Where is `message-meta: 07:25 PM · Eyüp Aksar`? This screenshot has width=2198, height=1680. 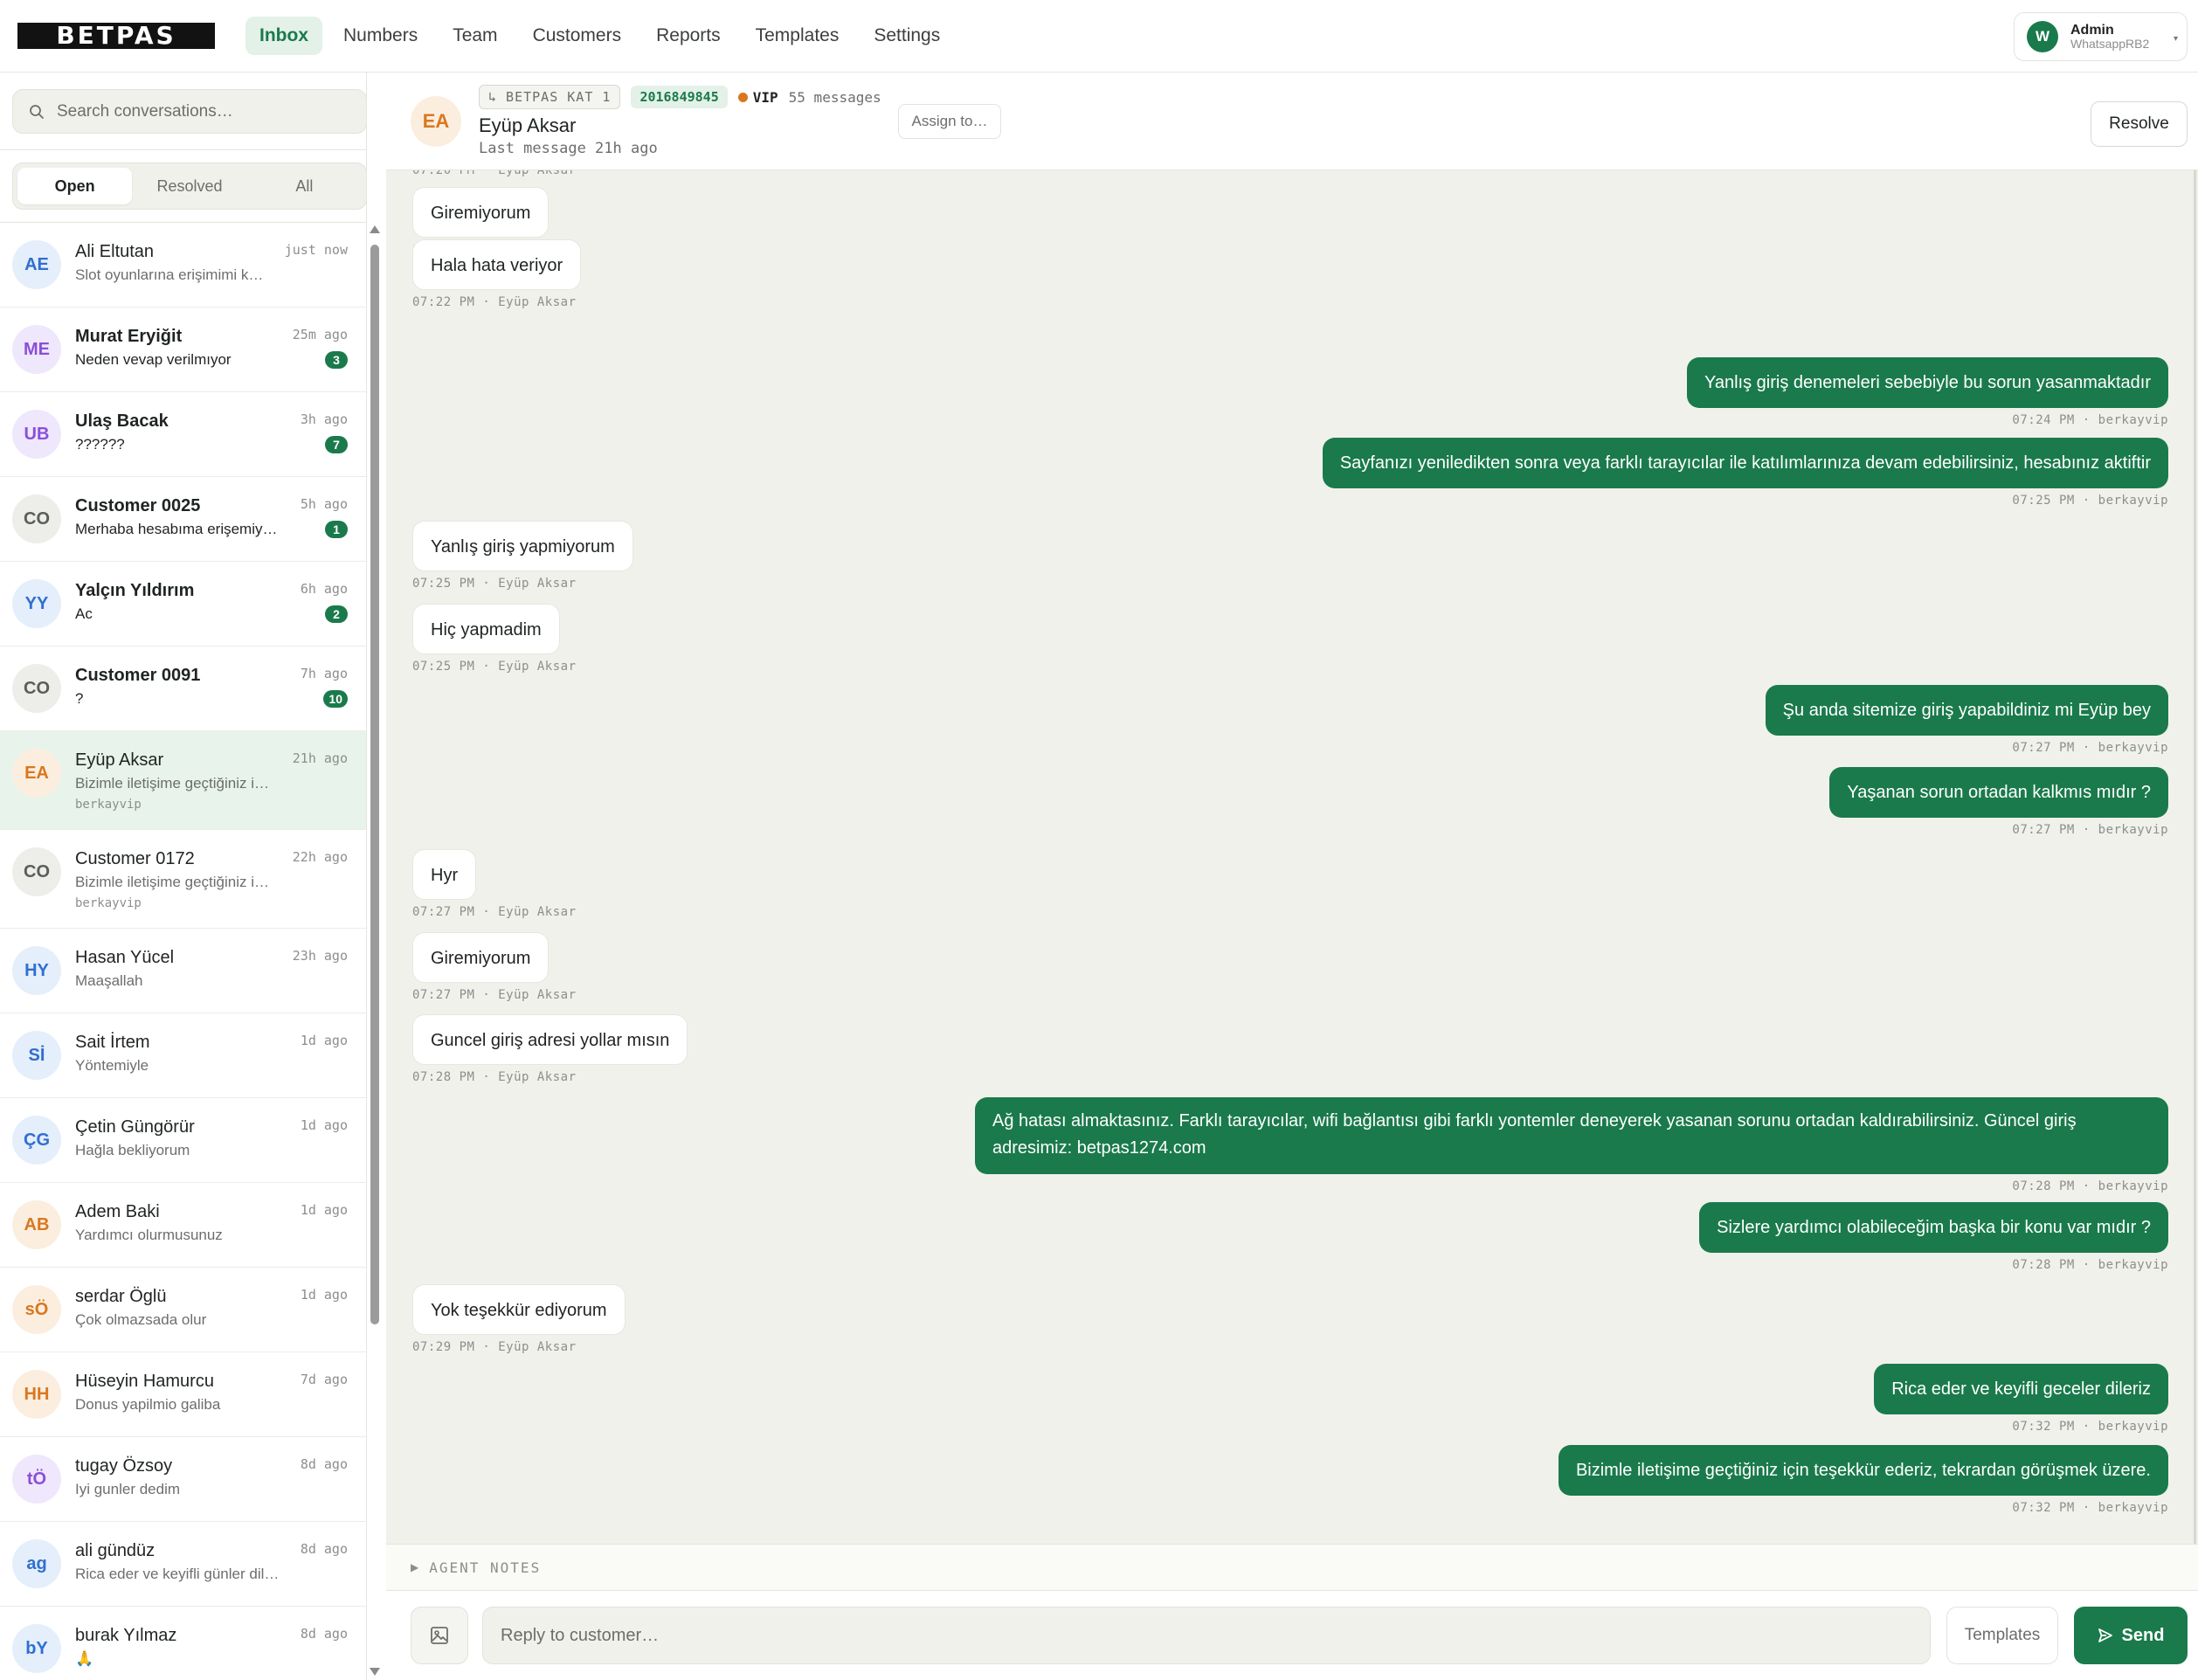
message-meta: 07:25 PM · Eyüp Aksar is located at coordinates (494, 667).